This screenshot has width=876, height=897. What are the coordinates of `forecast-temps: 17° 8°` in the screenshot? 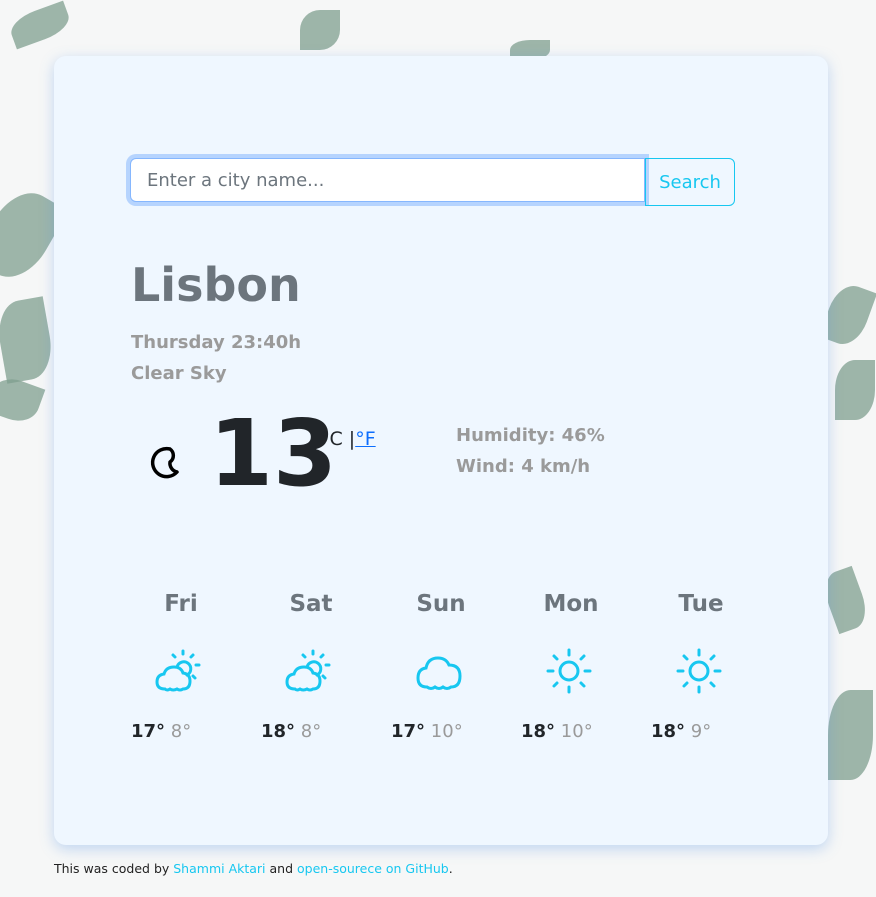 It's located at (196, 731).